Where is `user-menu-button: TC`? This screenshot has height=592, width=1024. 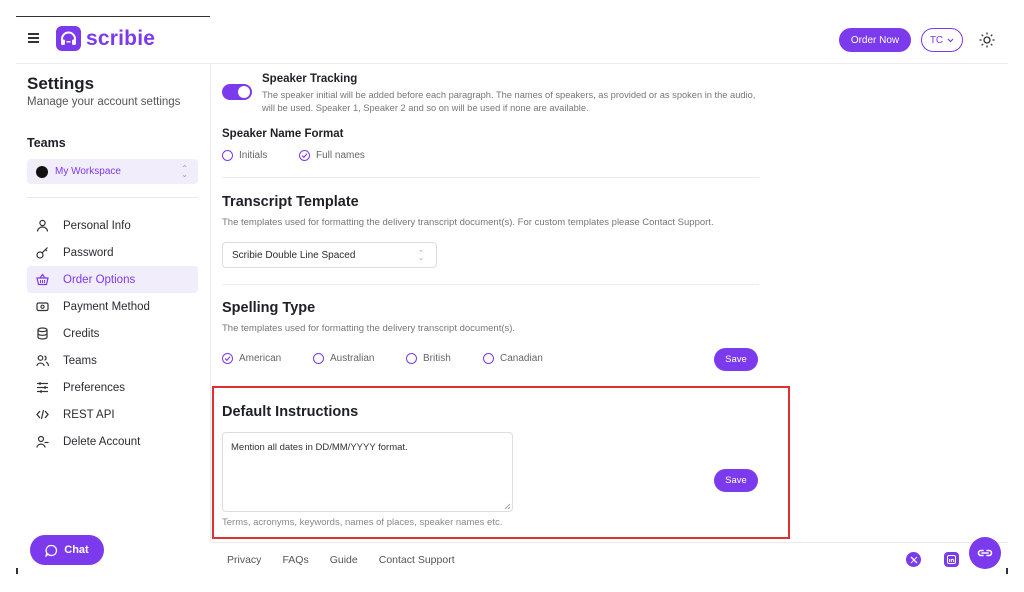 user-menu-button: TC is located at coordinates (942, 40).